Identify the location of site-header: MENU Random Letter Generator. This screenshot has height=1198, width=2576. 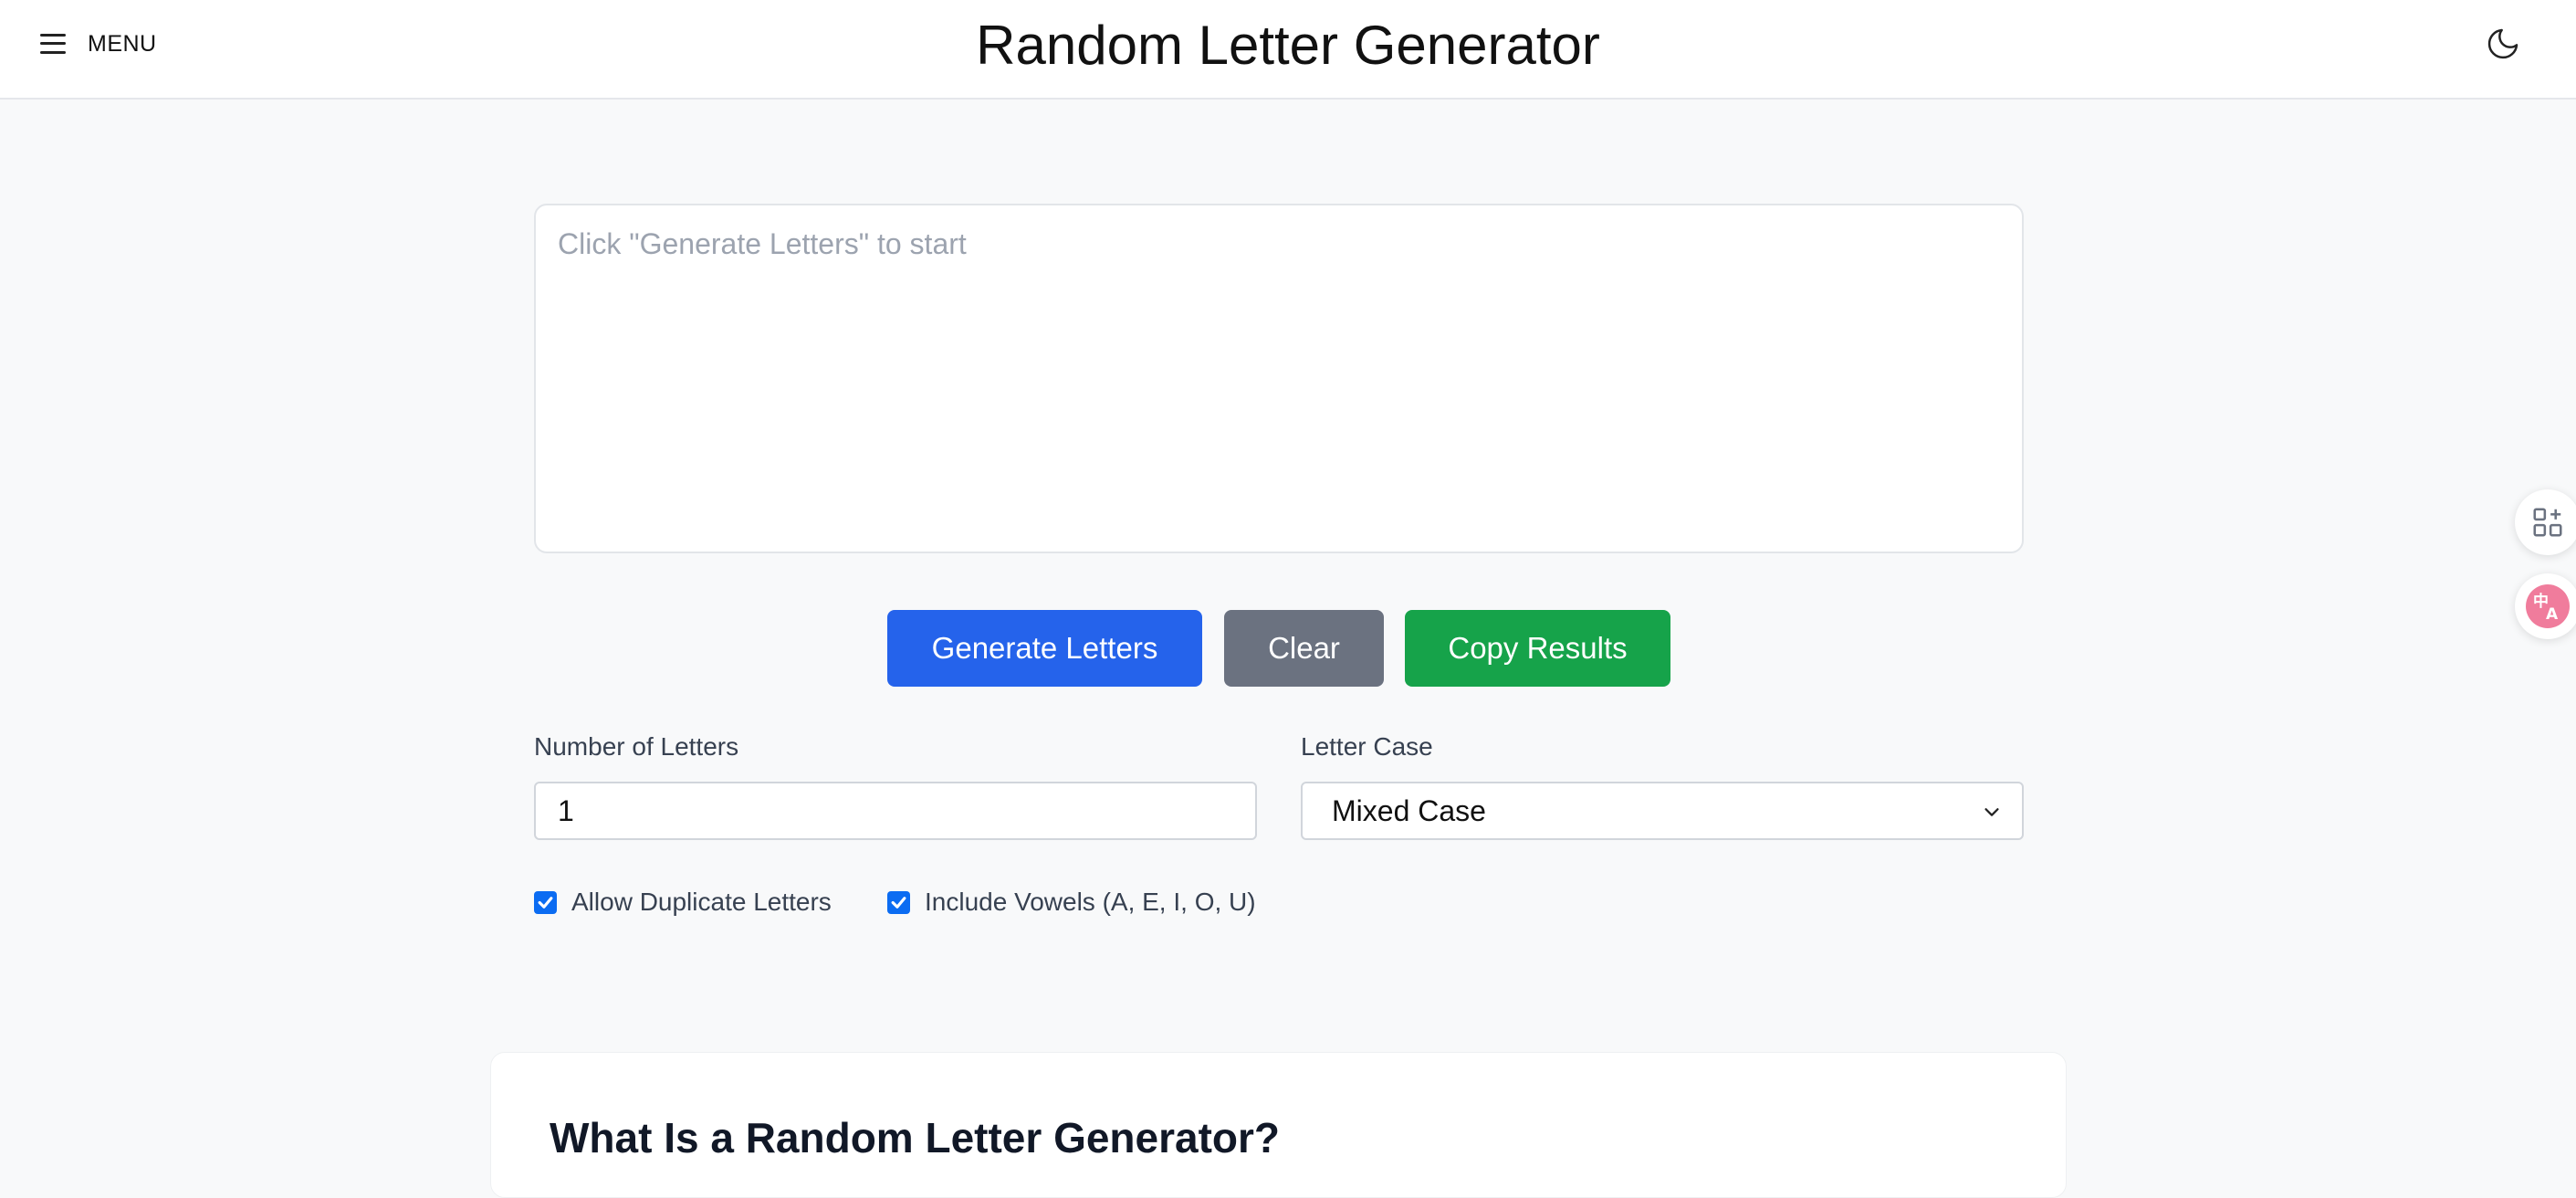
(1288, 50).